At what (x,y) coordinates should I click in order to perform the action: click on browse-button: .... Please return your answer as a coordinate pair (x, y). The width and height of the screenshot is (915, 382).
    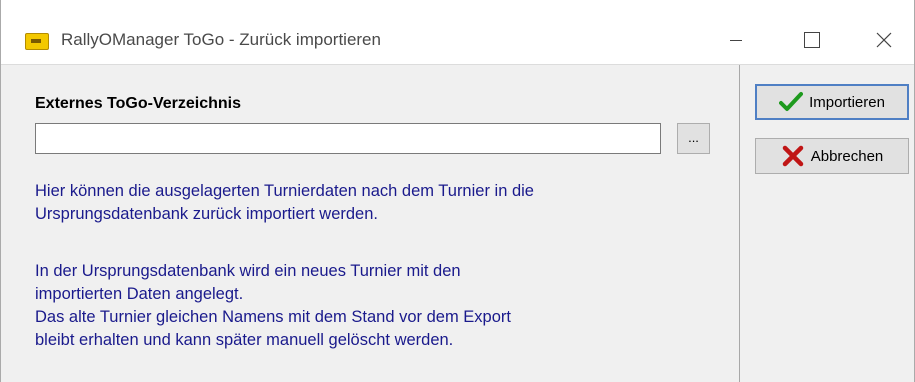
    Looking at the image, I should click on (693, 138).